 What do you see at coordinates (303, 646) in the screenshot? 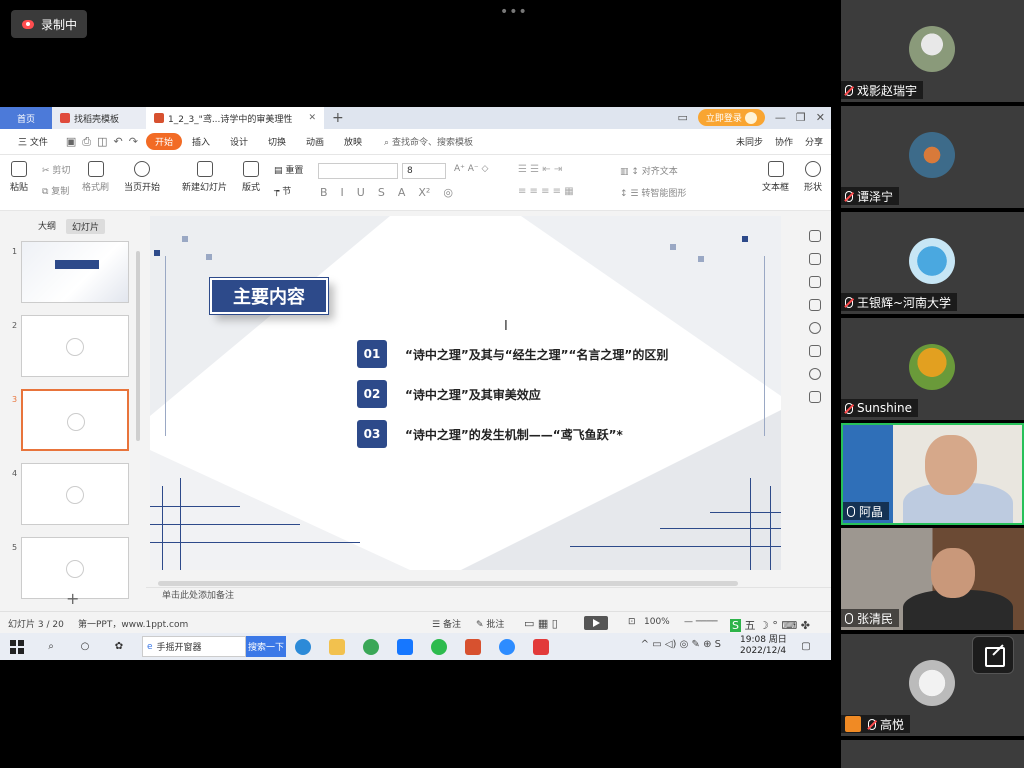
I see `edge-icon` at bounding box center [303, 646].